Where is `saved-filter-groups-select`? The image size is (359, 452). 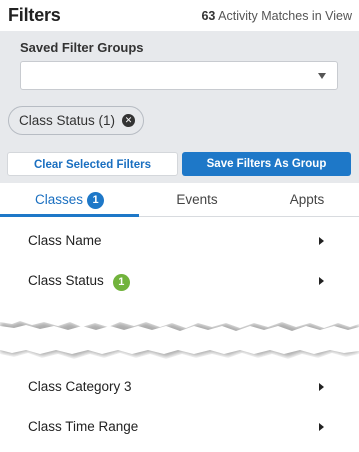
saved-filter-groups-select is located at coordinates (179, 75).